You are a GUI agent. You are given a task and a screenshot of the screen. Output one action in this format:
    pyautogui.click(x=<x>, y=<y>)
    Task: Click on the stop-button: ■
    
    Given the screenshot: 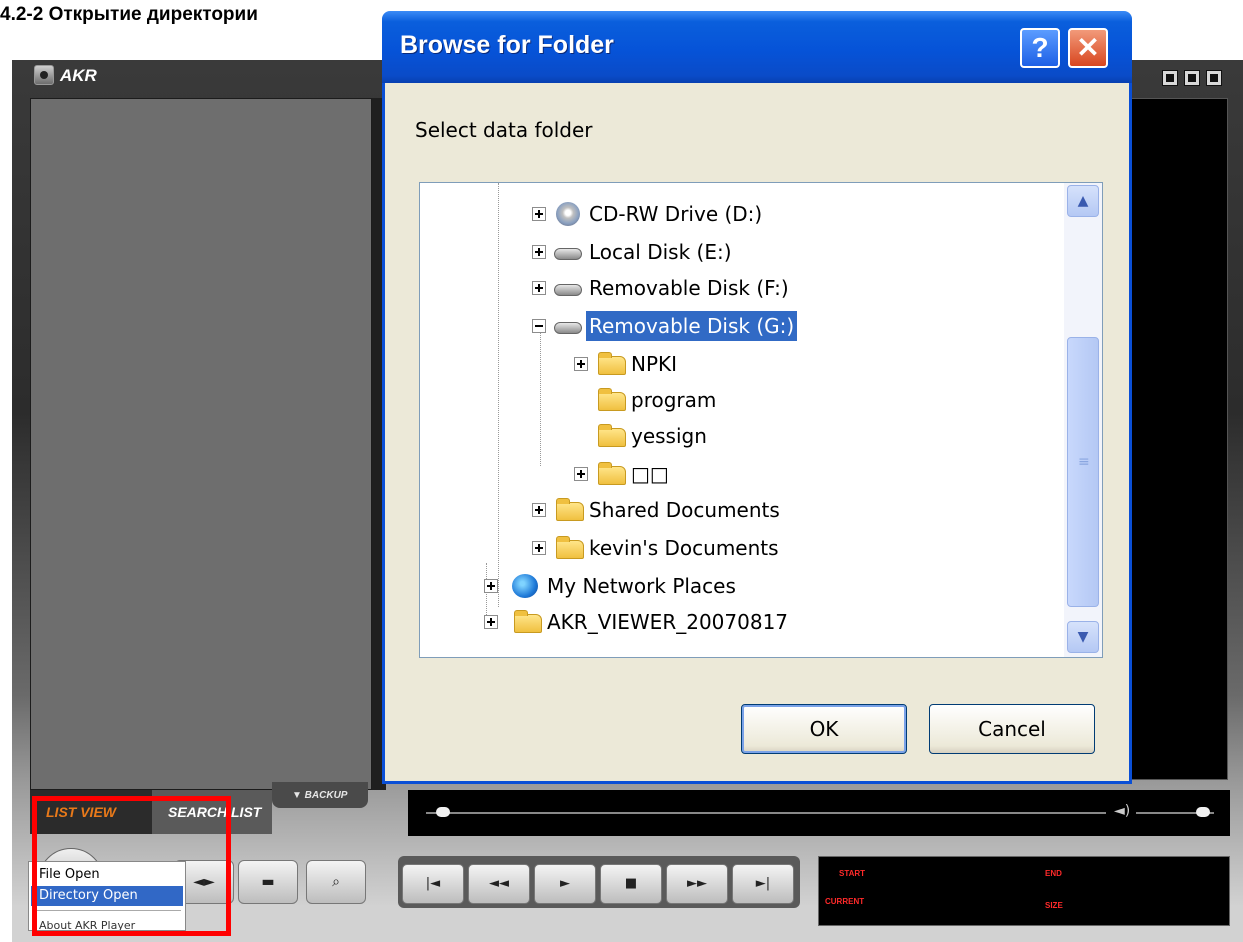 What is the action you would take?
    pyautogui.click(x=631, y=884)
    